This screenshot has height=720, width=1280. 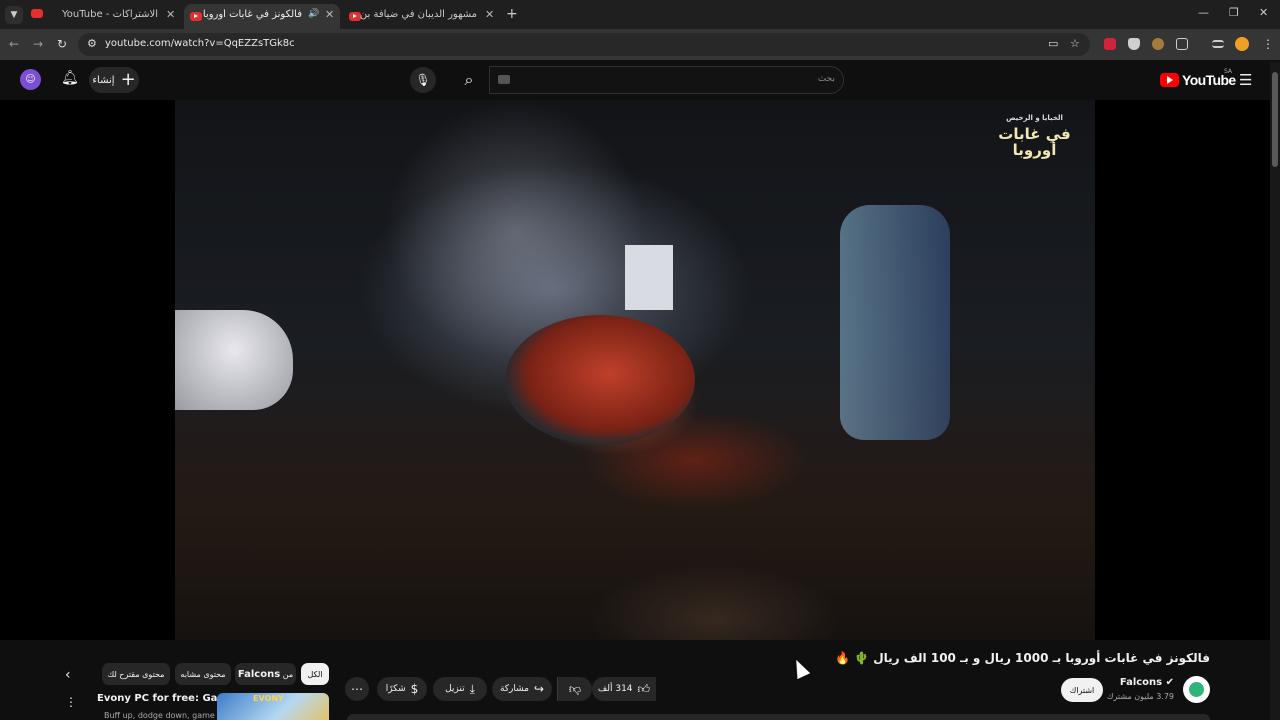 I want to click on recommendation-thumbnail: EVONY, so click(x=273, y=706).